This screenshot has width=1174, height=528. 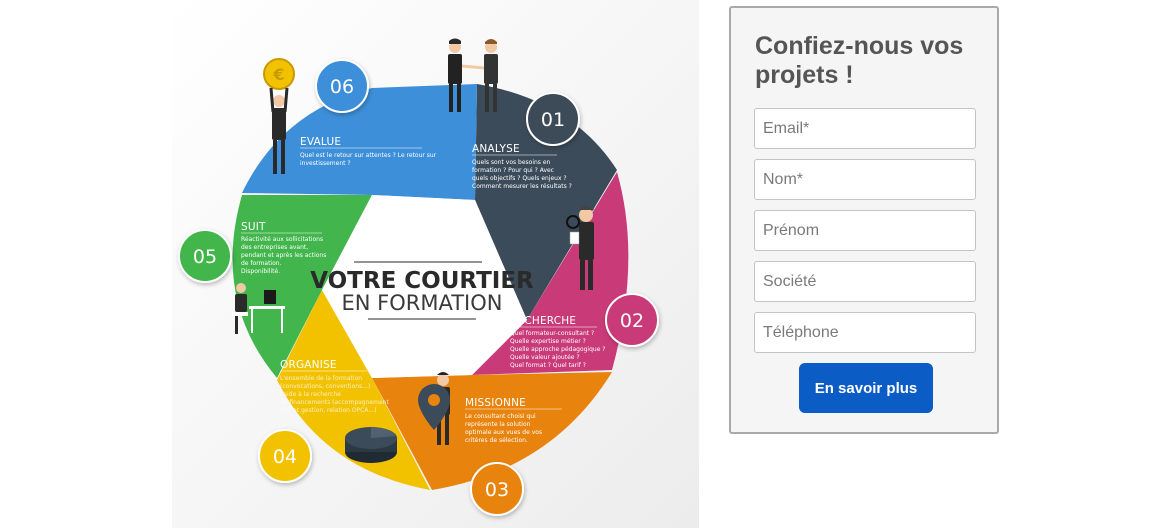 I want to click on segment-02-desc-3: Quelle approche pédagogique ?, so click(x=557, y=349).